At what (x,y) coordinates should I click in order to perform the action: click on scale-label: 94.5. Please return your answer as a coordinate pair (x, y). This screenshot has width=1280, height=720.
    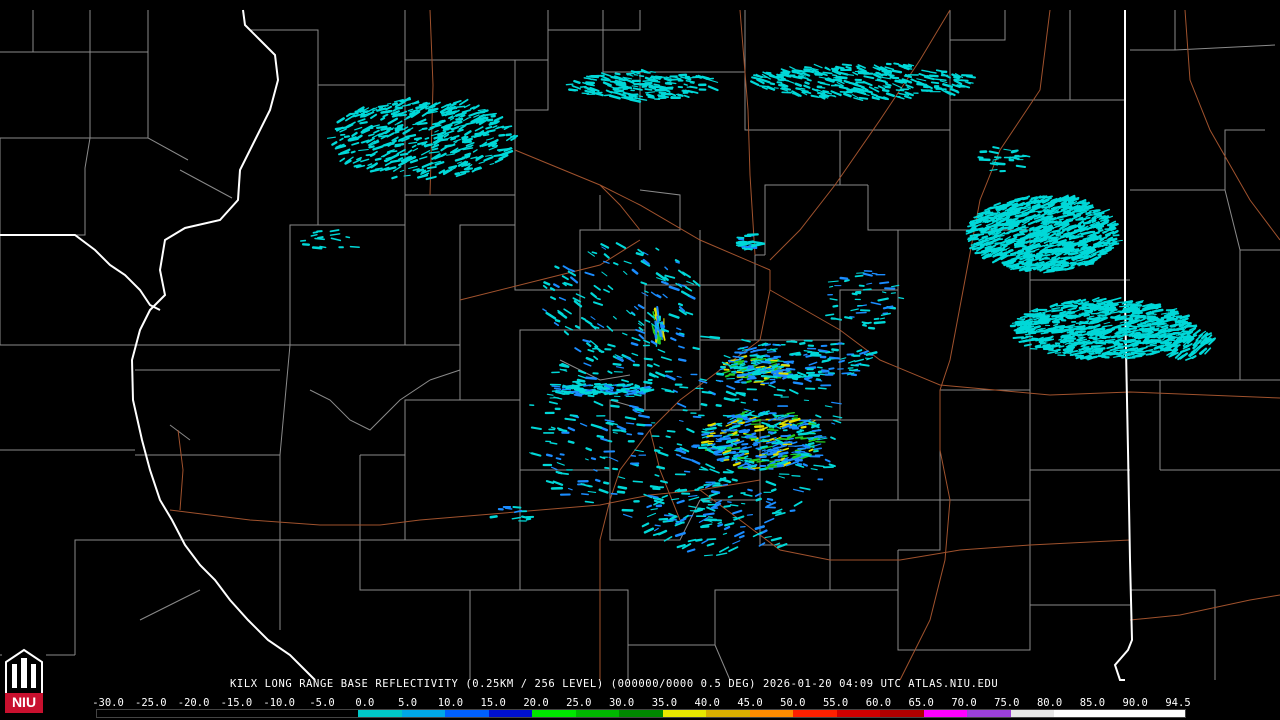
    Looking at the image, I should click on (1178, 703).